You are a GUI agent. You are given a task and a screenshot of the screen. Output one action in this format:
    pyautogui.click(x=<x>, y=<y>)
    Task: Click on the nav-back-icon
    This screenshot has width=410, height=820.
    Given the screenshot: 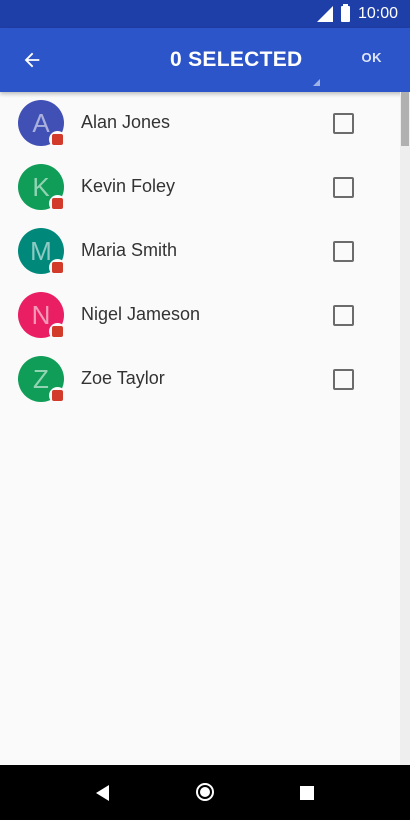 What is the action you would take?
    pyautogui.click(x=102, y=793)
    